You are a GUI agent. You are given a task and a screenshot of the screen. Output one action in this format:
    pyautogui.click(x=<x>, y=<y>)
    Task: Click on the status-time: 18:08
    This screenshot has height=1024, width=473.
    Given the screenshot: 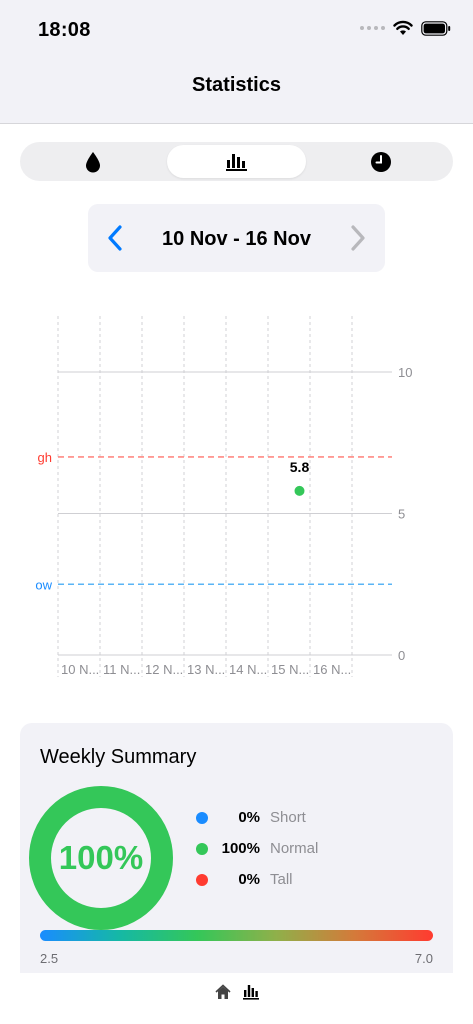 What is the action you would take?
    pyautogui.click(x=64, y=30)
    